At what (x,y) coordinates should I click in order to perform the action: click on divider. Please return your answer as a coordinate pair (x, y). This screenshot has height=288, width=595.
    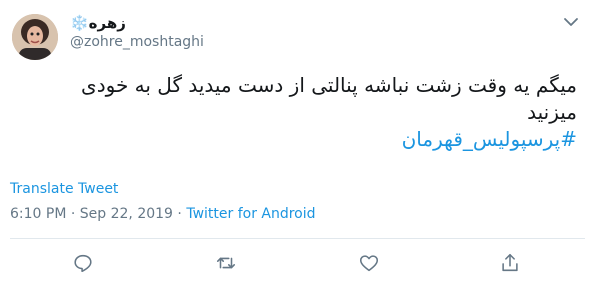
    Looking at the image, I should click on (297, 238).